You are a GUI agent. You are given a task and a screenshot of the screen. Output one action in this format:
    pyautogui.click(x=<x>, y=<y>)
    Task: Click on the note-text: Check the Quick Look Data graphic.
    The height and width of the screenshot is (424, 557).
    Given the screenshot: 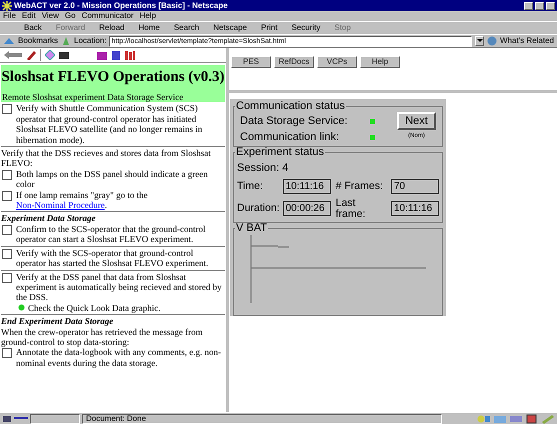 What is the action you would take?
    pyautogui.click(x=94, y=308)
    